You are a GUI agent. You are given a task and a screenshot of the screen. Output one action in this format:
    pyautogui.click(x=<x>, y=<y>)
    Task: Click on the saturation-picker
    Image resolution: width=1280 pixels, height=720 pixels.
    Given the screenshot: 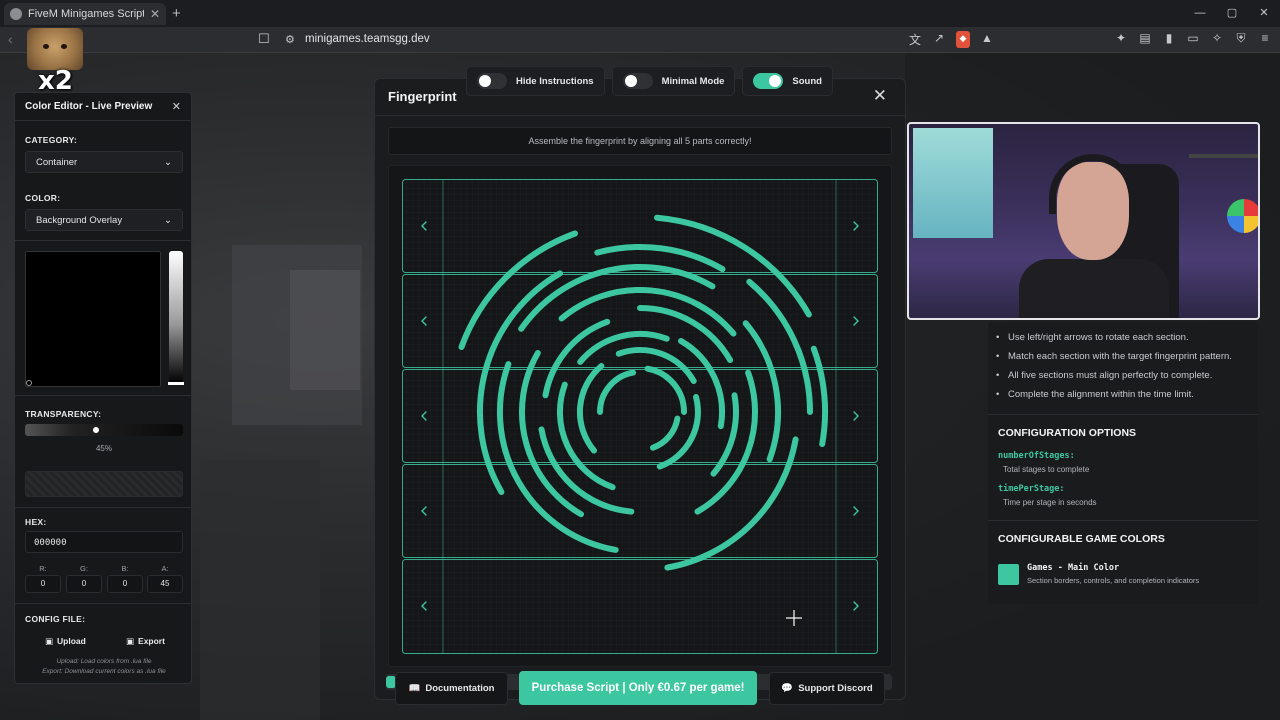 What is the action you would take?
    pyautogui.click(x=93, y=319)
    